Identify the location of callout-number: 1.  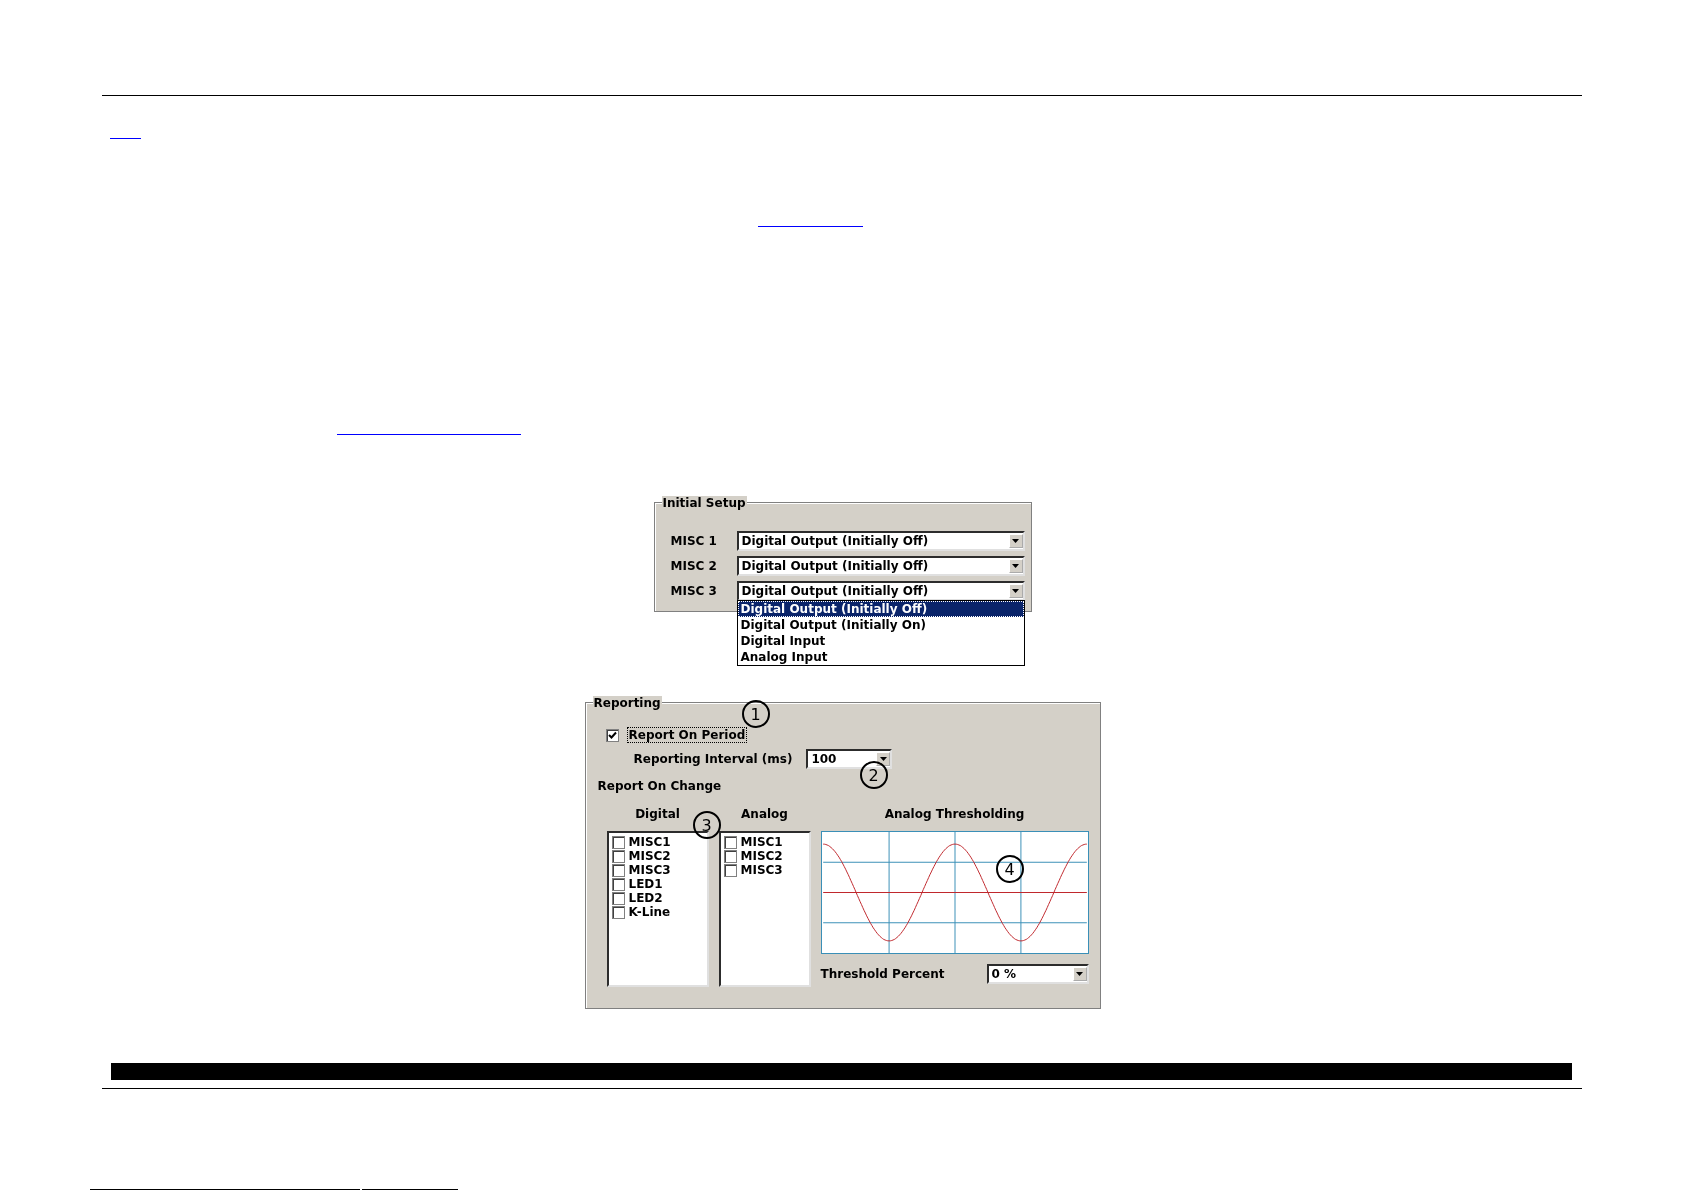
(755, 714).